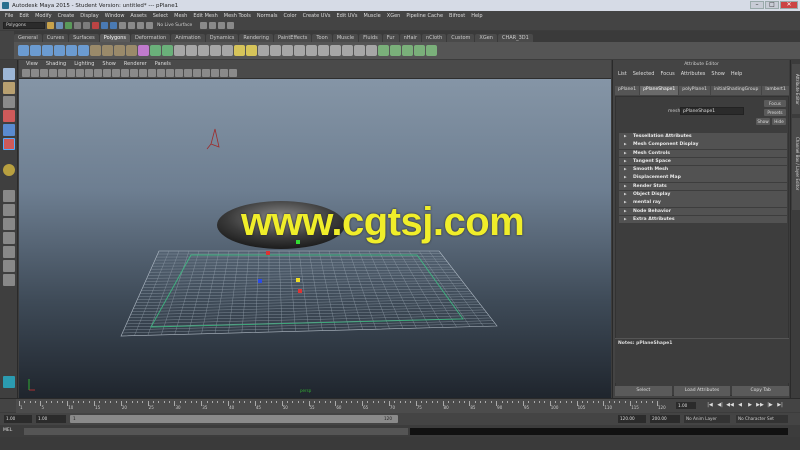 The height and width of the screenshot is (450, 800). Describe the element at coordinates (407, 50) in the screenshot. I see `cylindrical-mapping-icon` at that location.